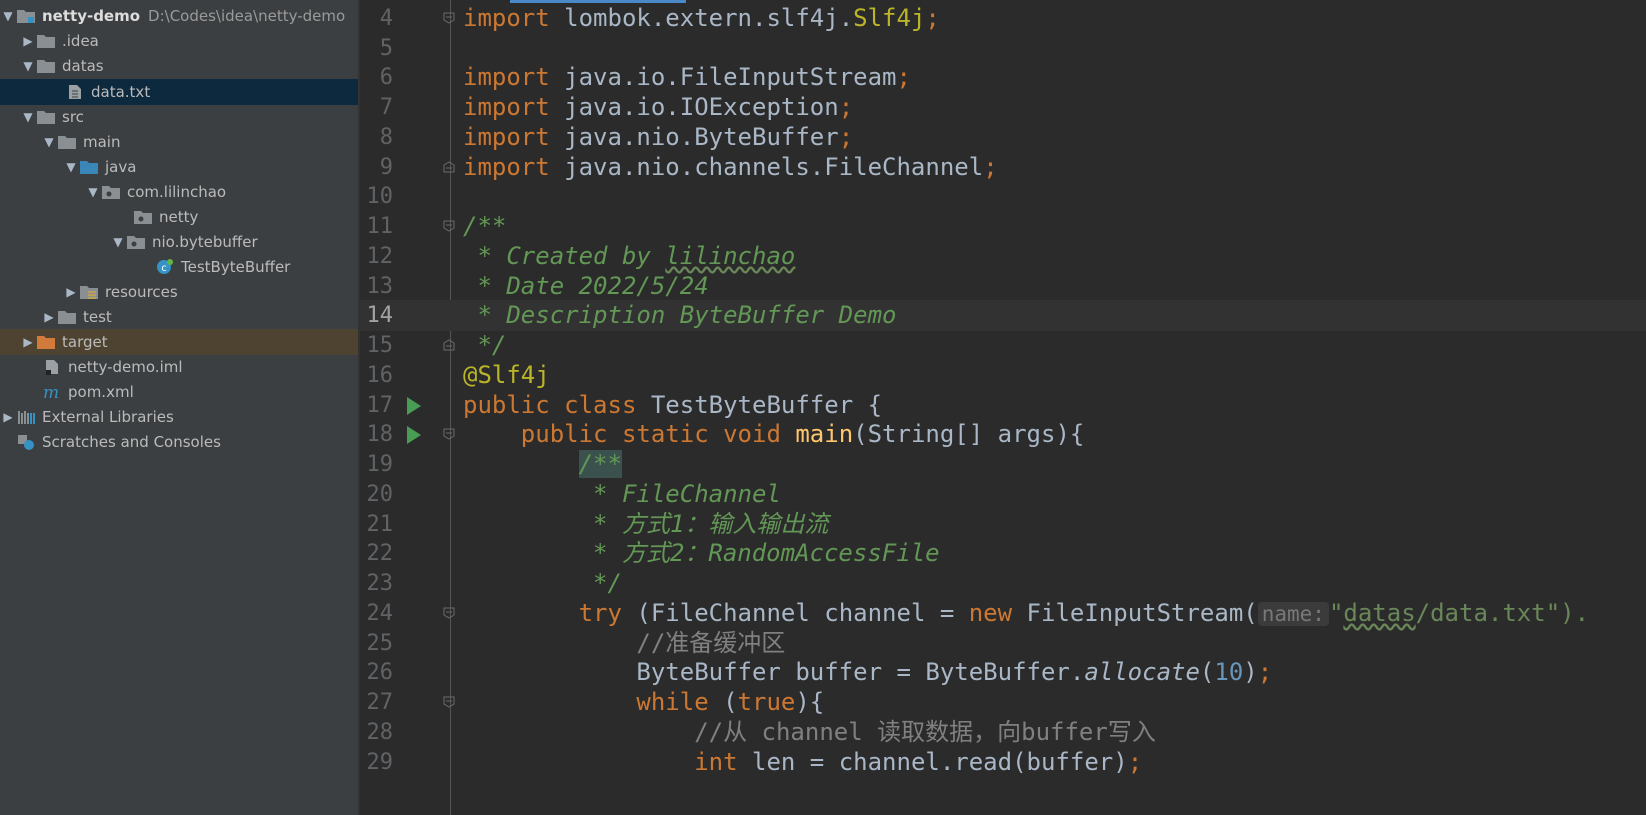 Image resolution: width=1646 pixels, height=815 pixels. I want to click on tree-item-label: src, so click(73, 117).